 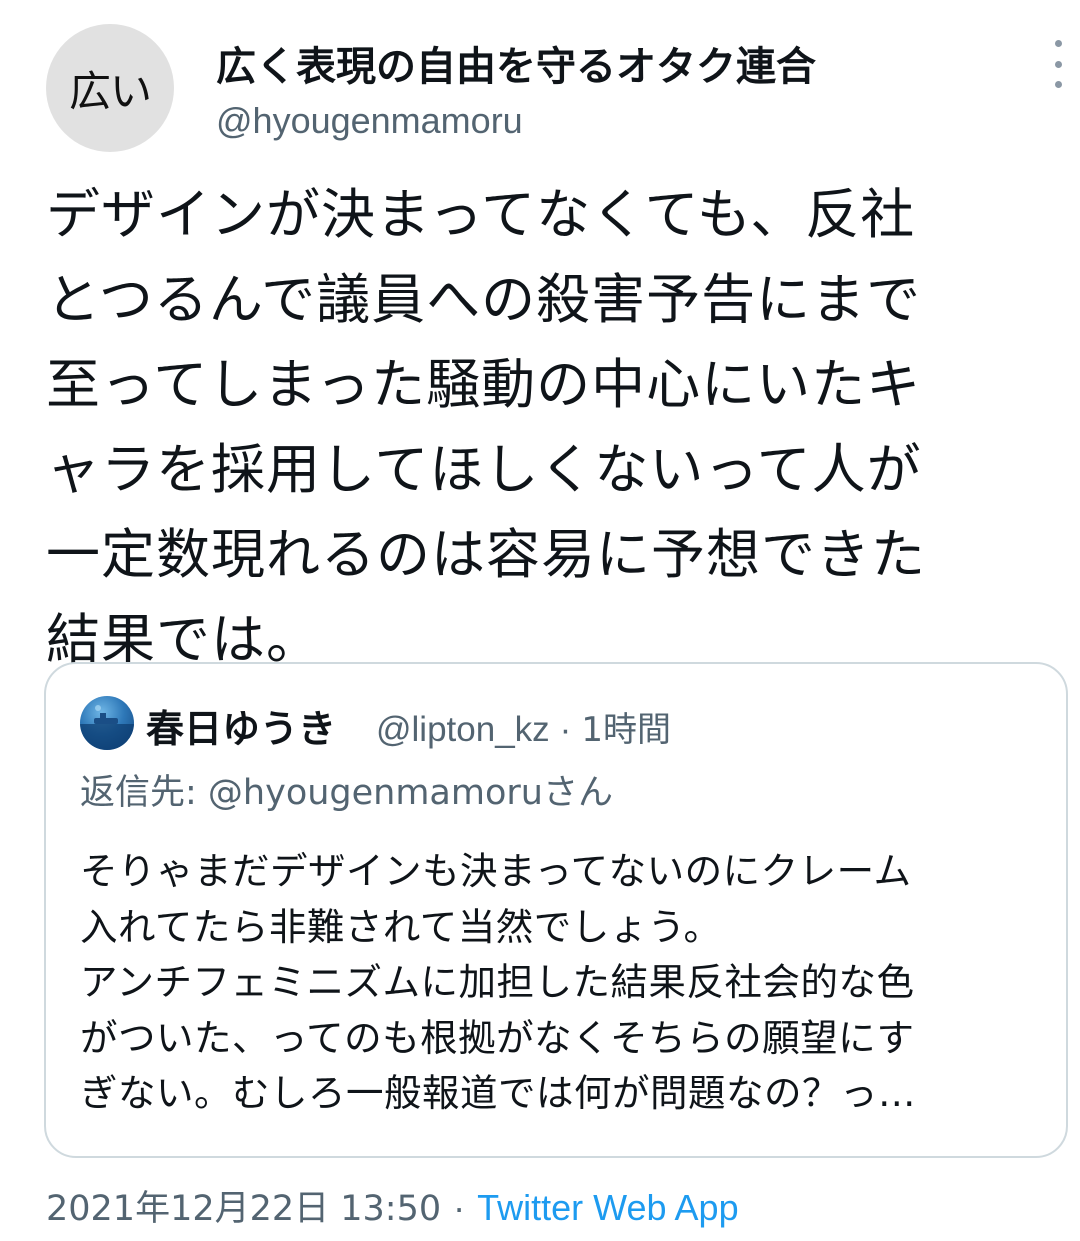 I want to click on avatar-text: 広い, so click(x=110, y=91).